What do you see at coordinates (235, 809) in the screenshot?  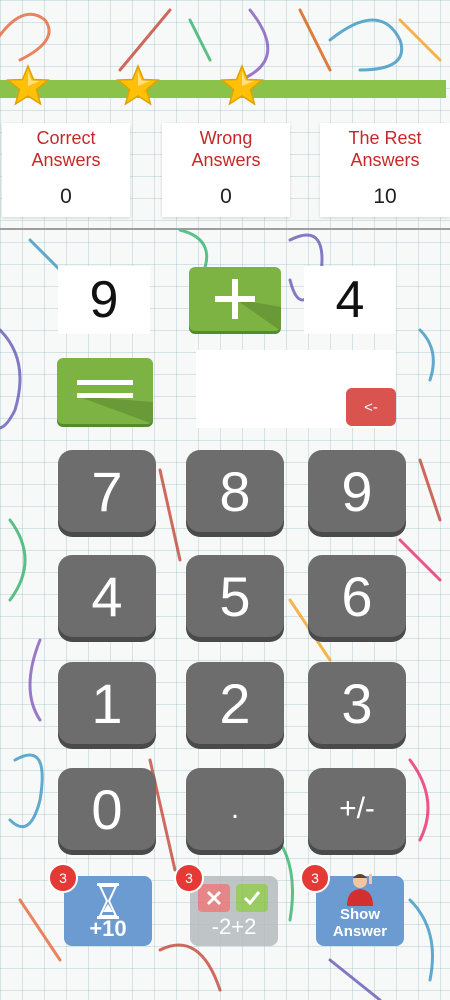 I see `key-decimal: .` at bounding box center [235, 809].